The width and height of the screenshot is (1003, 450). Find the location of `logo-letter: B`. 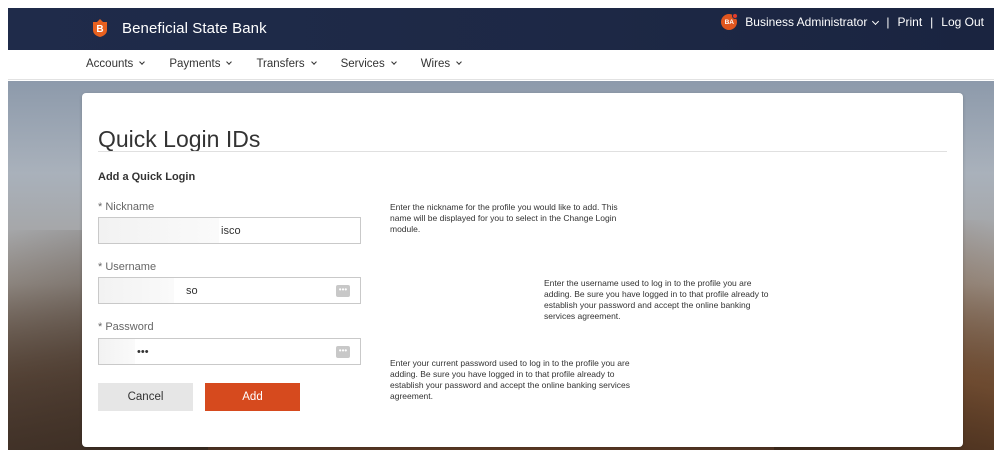

logo-letter: B is located at coordinates (99, 29).